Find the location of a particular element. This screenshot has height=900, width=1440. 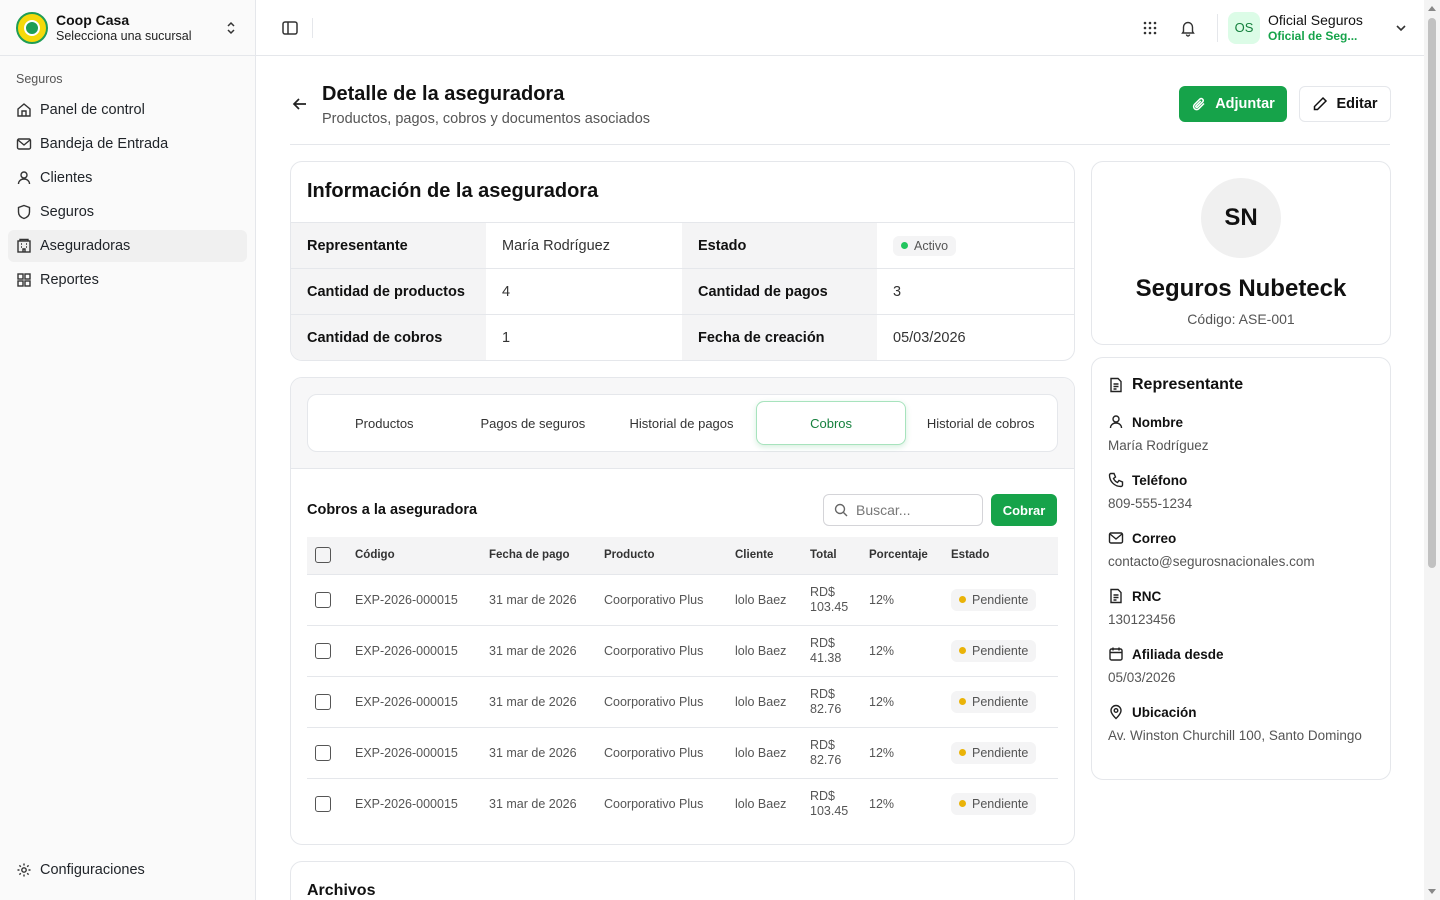

column-header: Porcentaje is located at coordinates (902, 556).